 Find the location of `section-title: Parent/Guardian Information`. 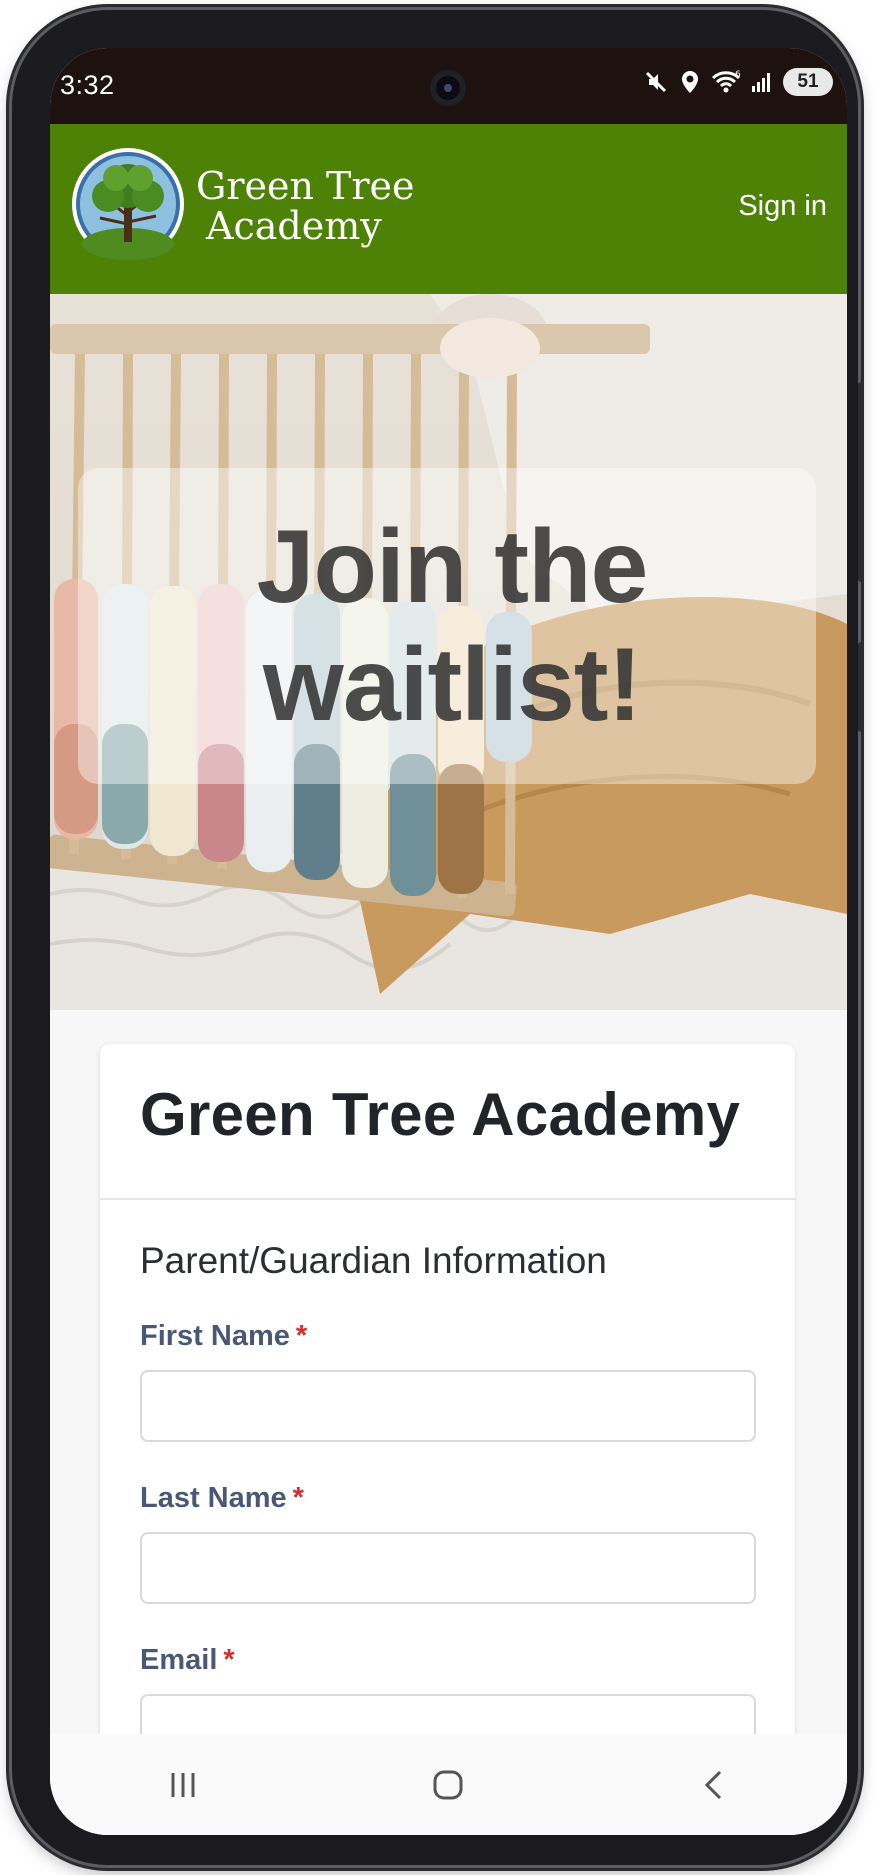

section-title: Parent/Guardian Information is located at coordinates (373, 1260).